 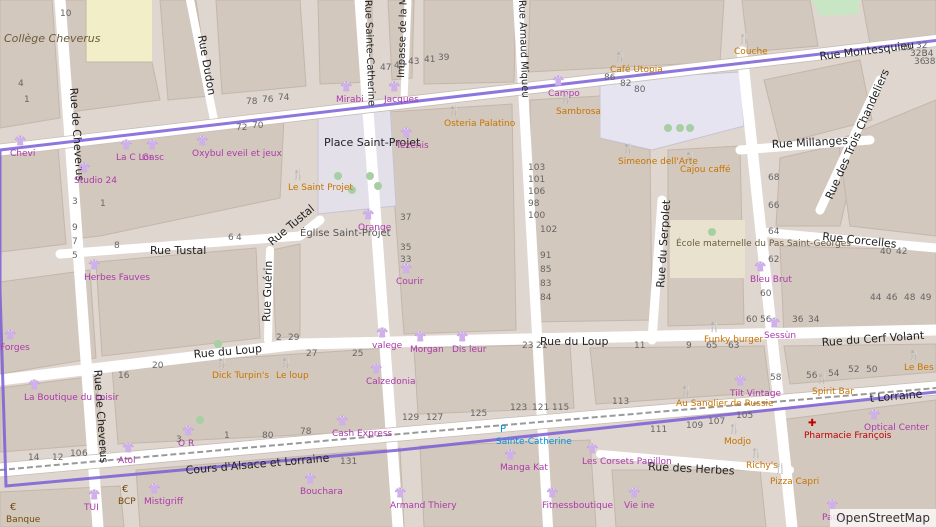 What do you see at coordinates (534, 442) in the screenshot?
I see `poi-label: Sainte-Catherine` at bounding box center [534, 442].